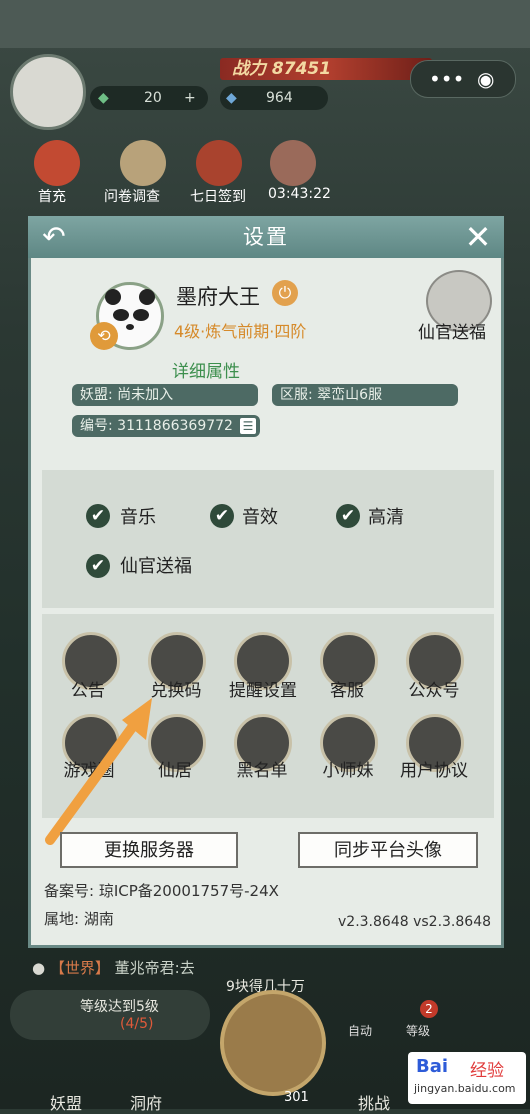  I want to click on watermark-url: jingyan.baidu.com, so click(465, 1088).